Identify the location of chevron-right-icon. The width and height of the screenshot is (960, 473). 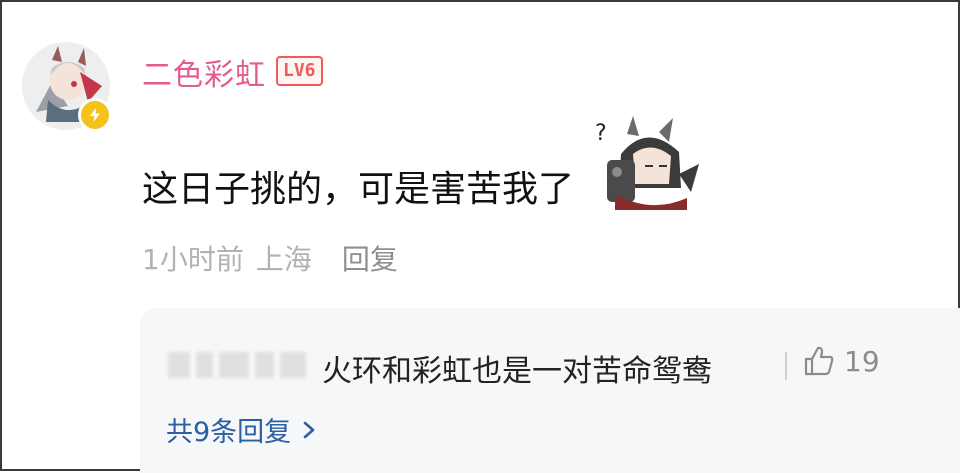
(309, 429).